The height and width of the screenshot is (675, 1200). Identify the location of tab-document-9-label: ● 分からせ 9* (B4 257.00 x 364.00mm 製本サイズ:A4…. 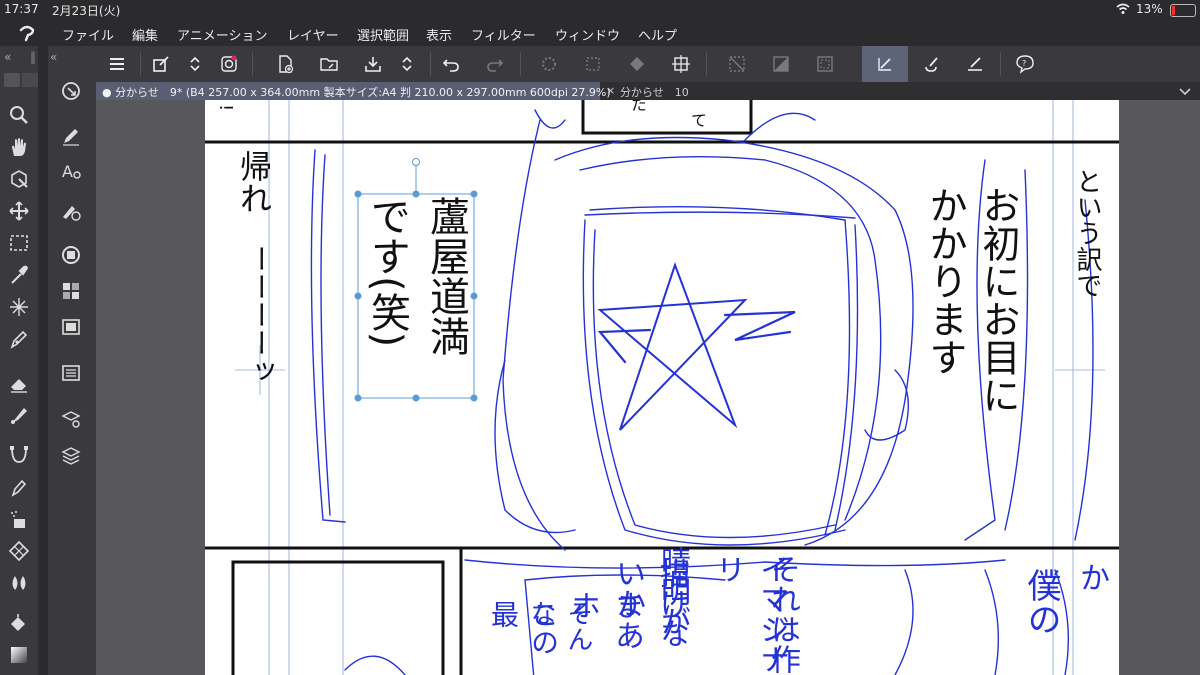
(356, 92).